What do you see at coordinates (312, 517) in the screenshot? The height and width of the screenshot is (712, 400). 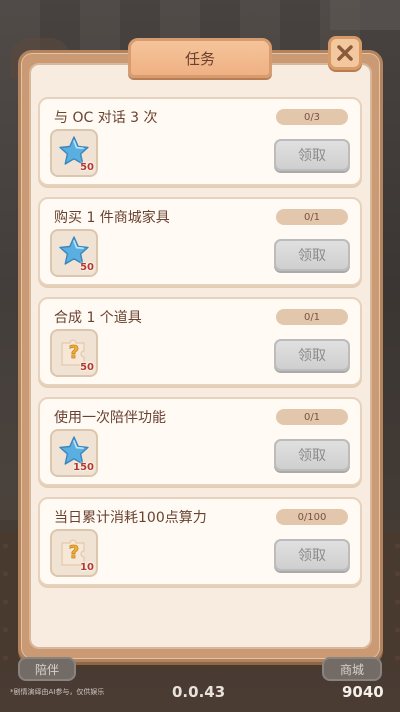 I see `task-progress: 0/100` at bounding box center [312, 517].